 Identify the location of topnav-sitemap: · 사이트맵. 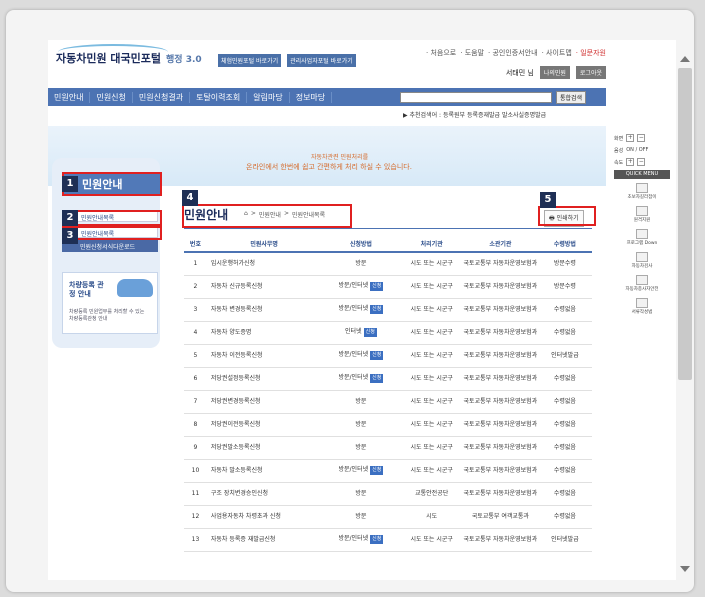
(557, 53).